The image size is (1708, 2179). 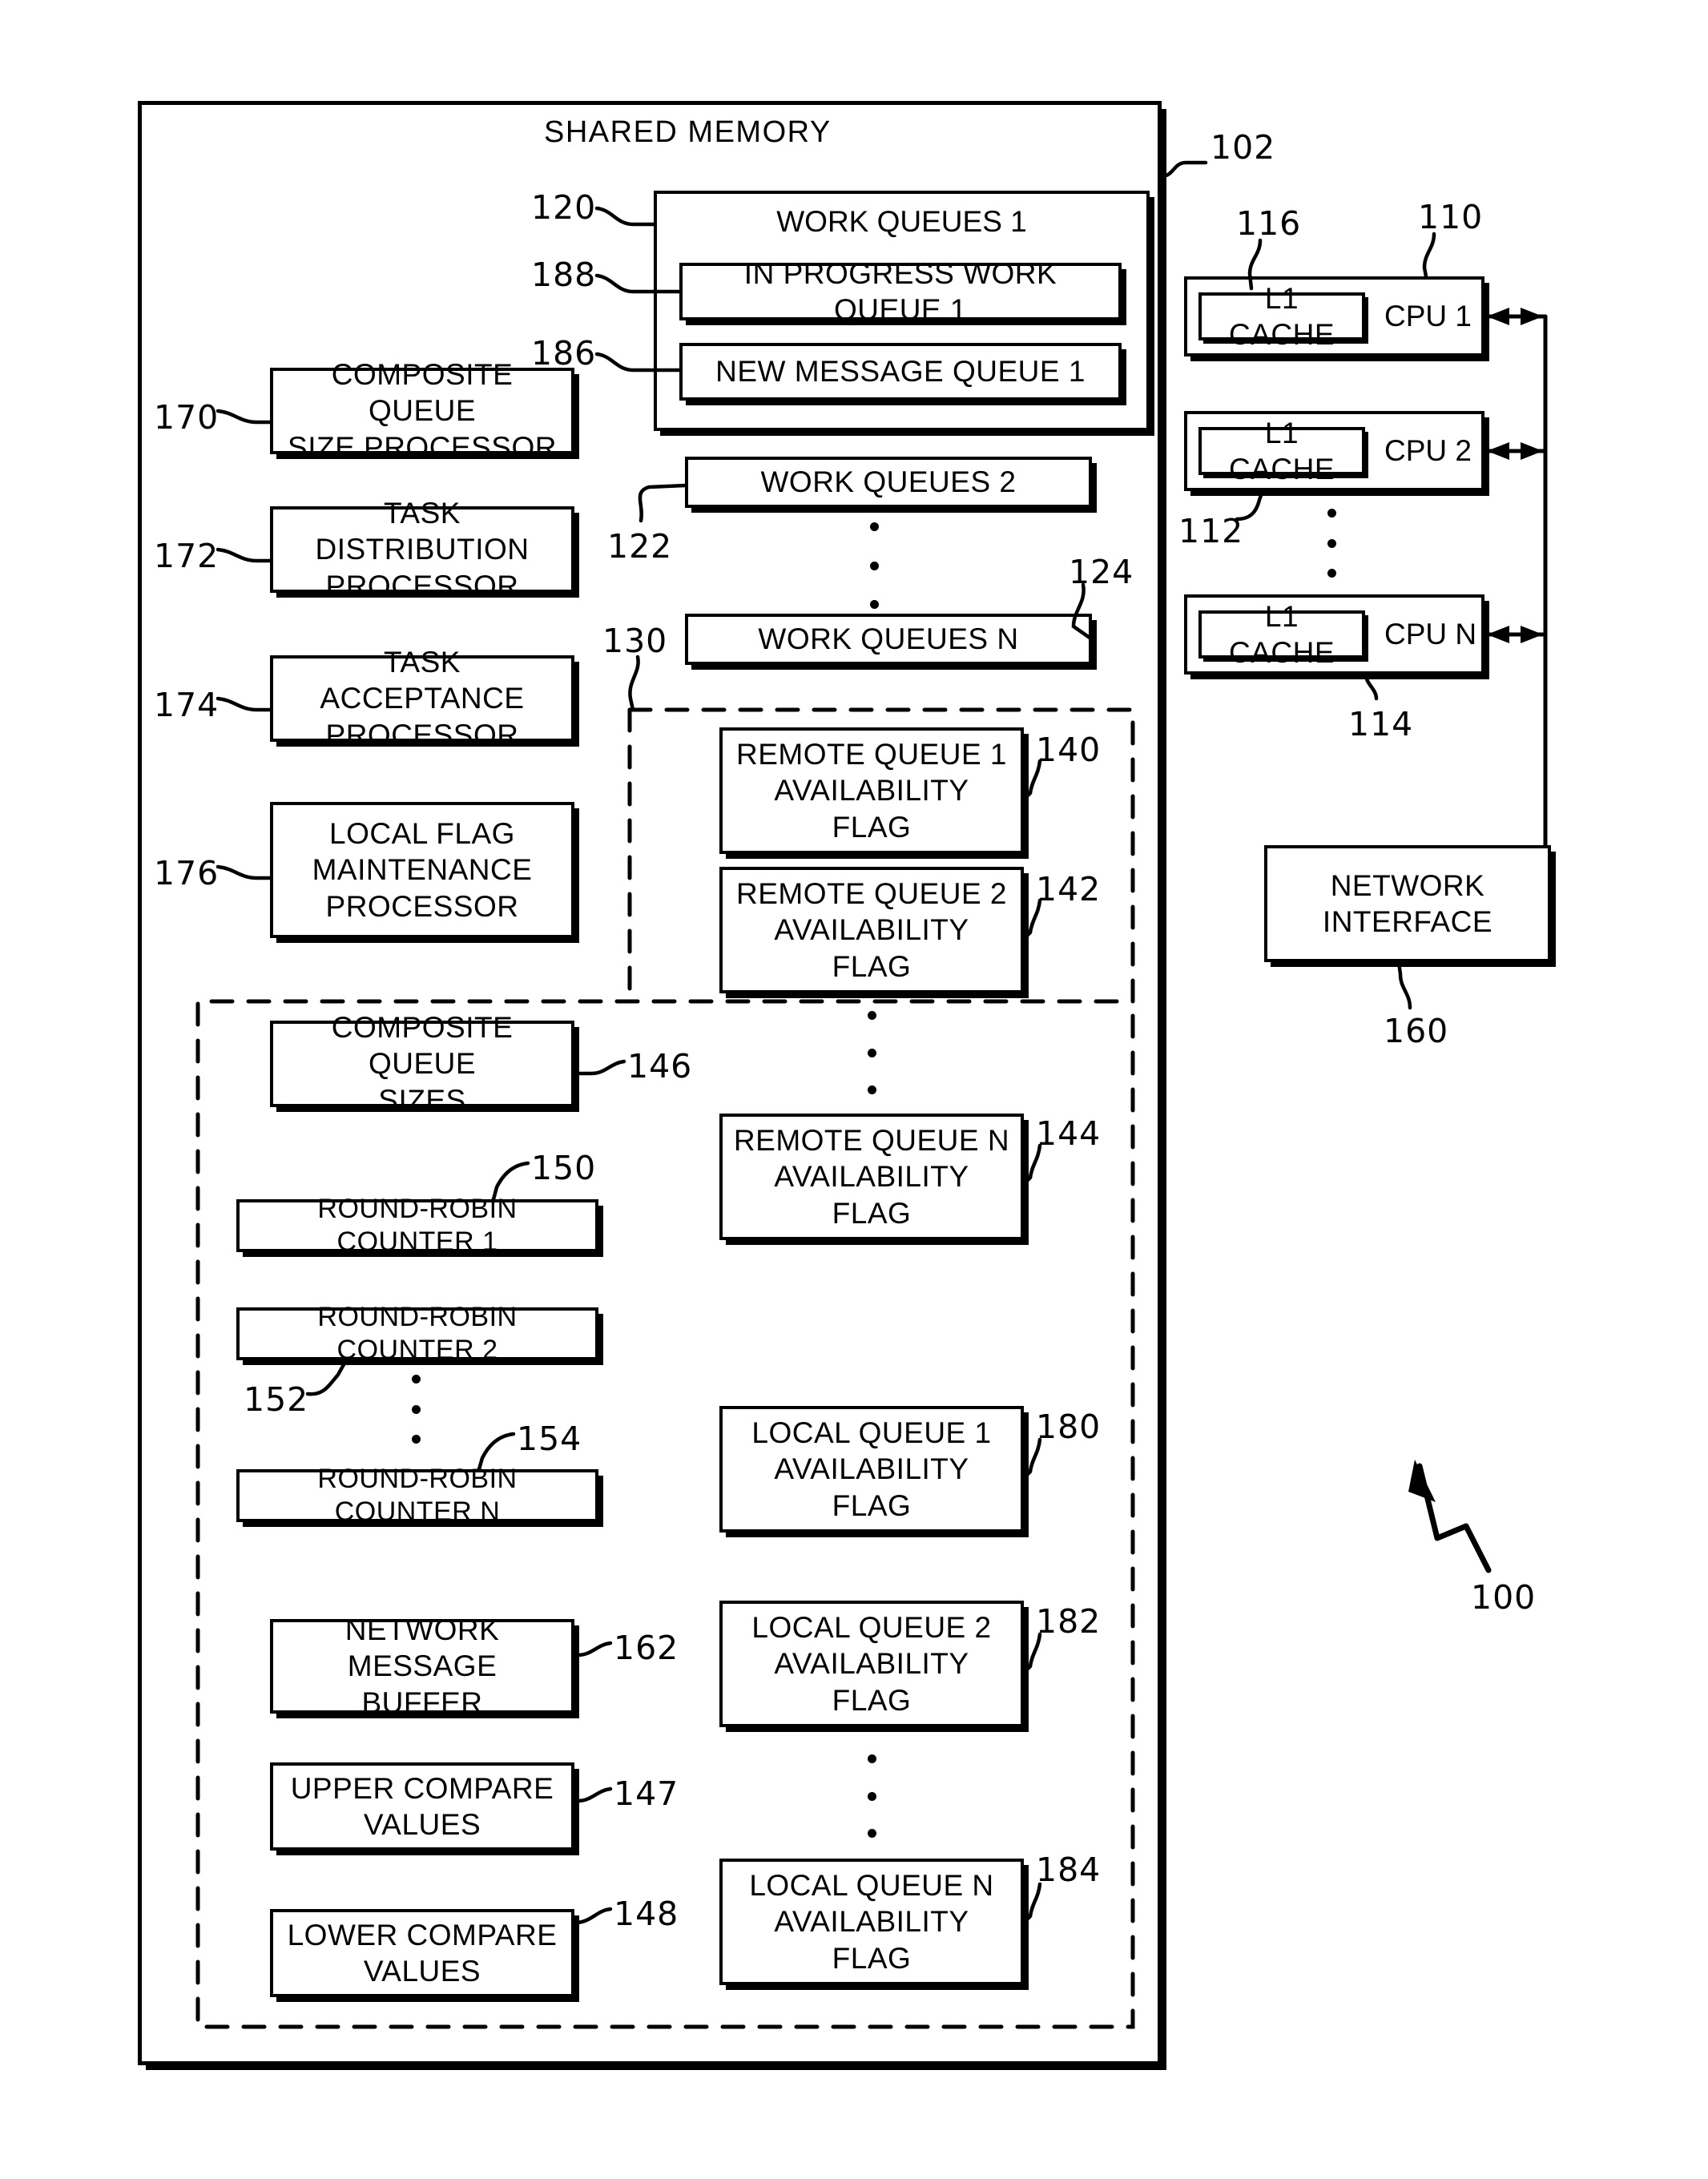 I want to click on network-interface-label: NETWORK INTERFACE, so click(x=1408, y=903).